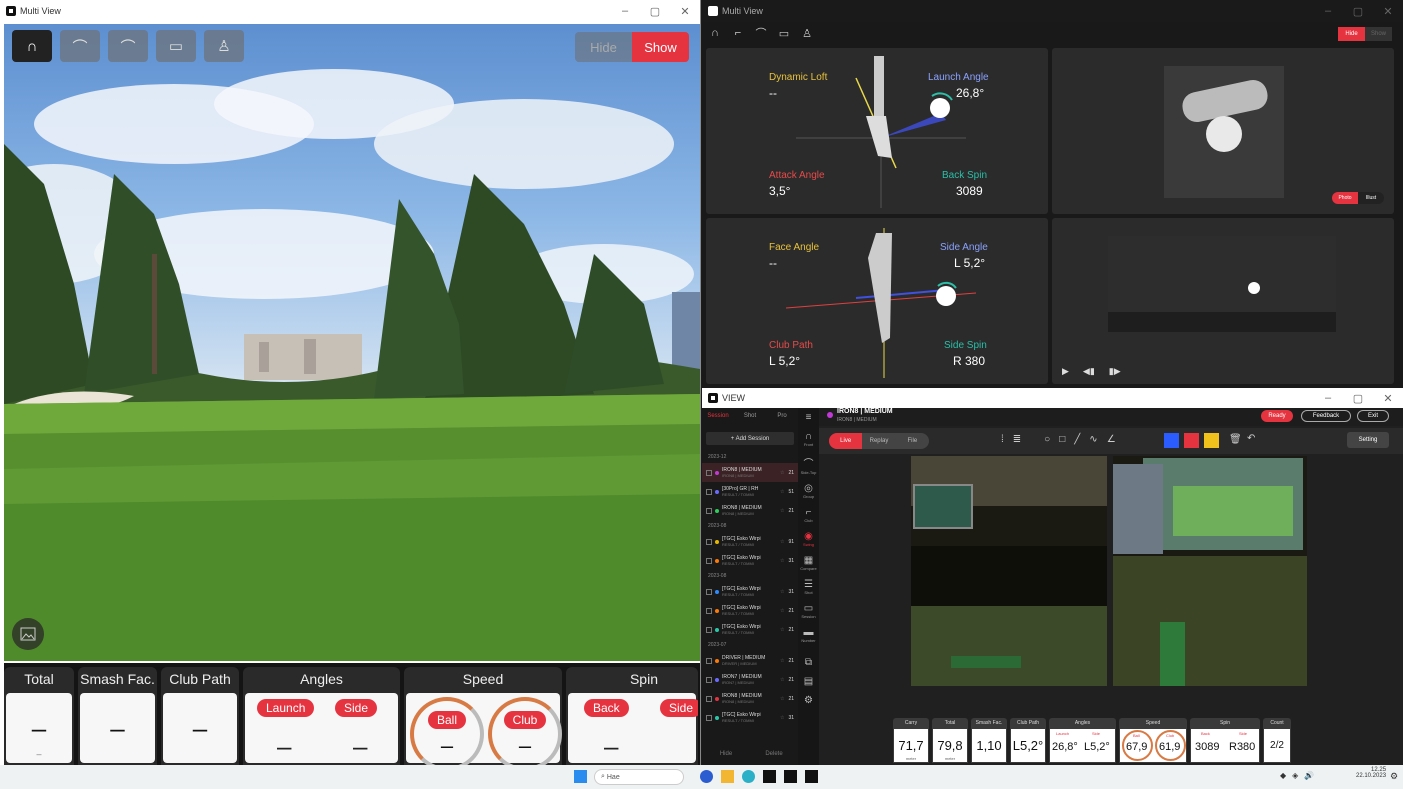 The height and width of the screenshot is (789, 1403). Describe the element at coordinates (808, 417) in the screenshot. I see `menu-button: ≡` at that location.